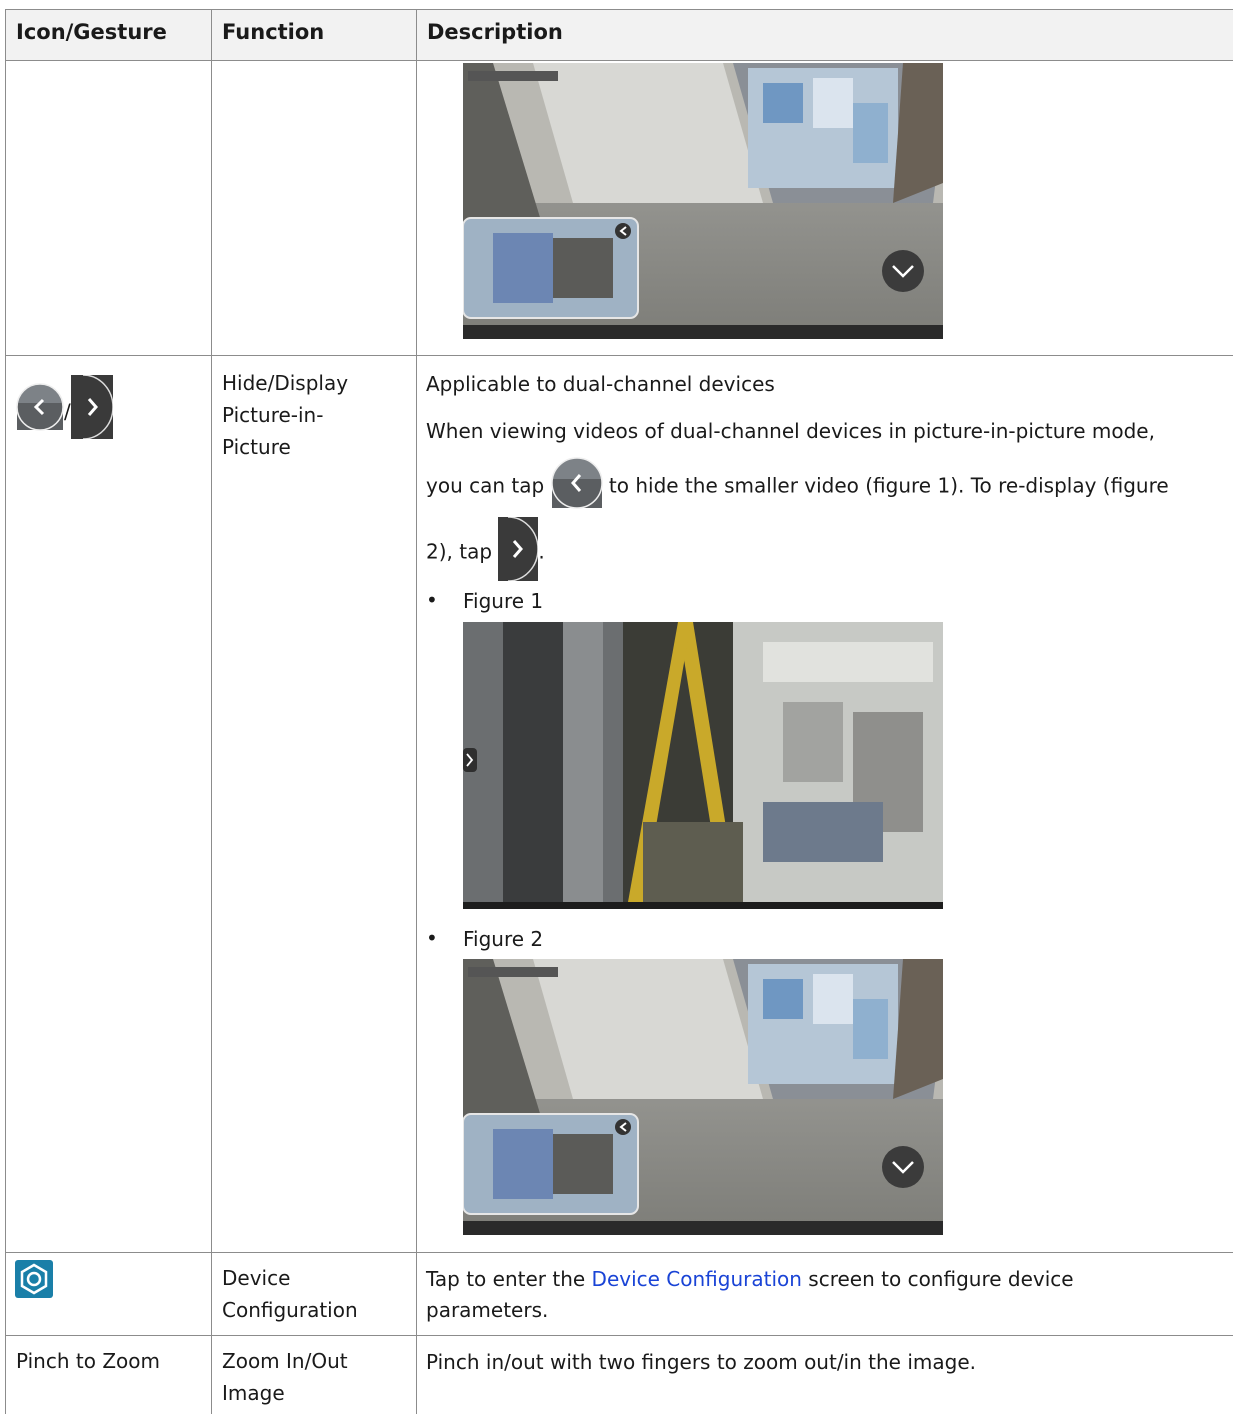  Describe the element at coordinates (485, 552) in the screenshot. I see `desc-line4: 2), tap .` at that location.